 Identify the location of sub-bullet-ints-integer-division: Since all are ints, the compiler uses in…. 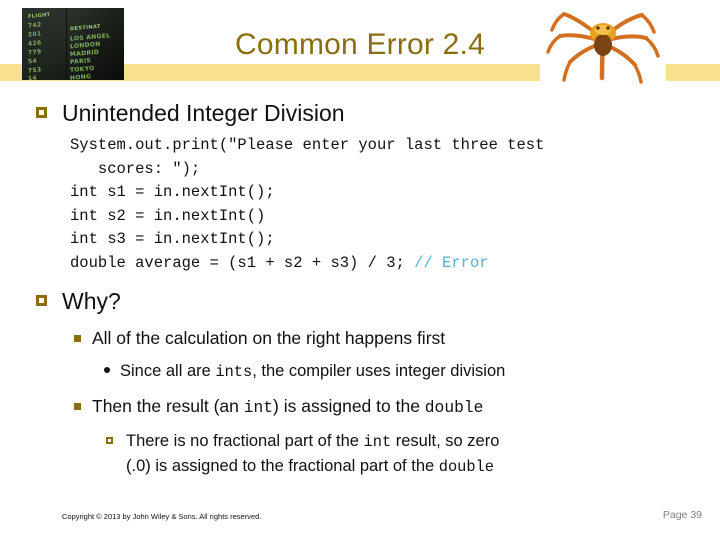
(304, 371).